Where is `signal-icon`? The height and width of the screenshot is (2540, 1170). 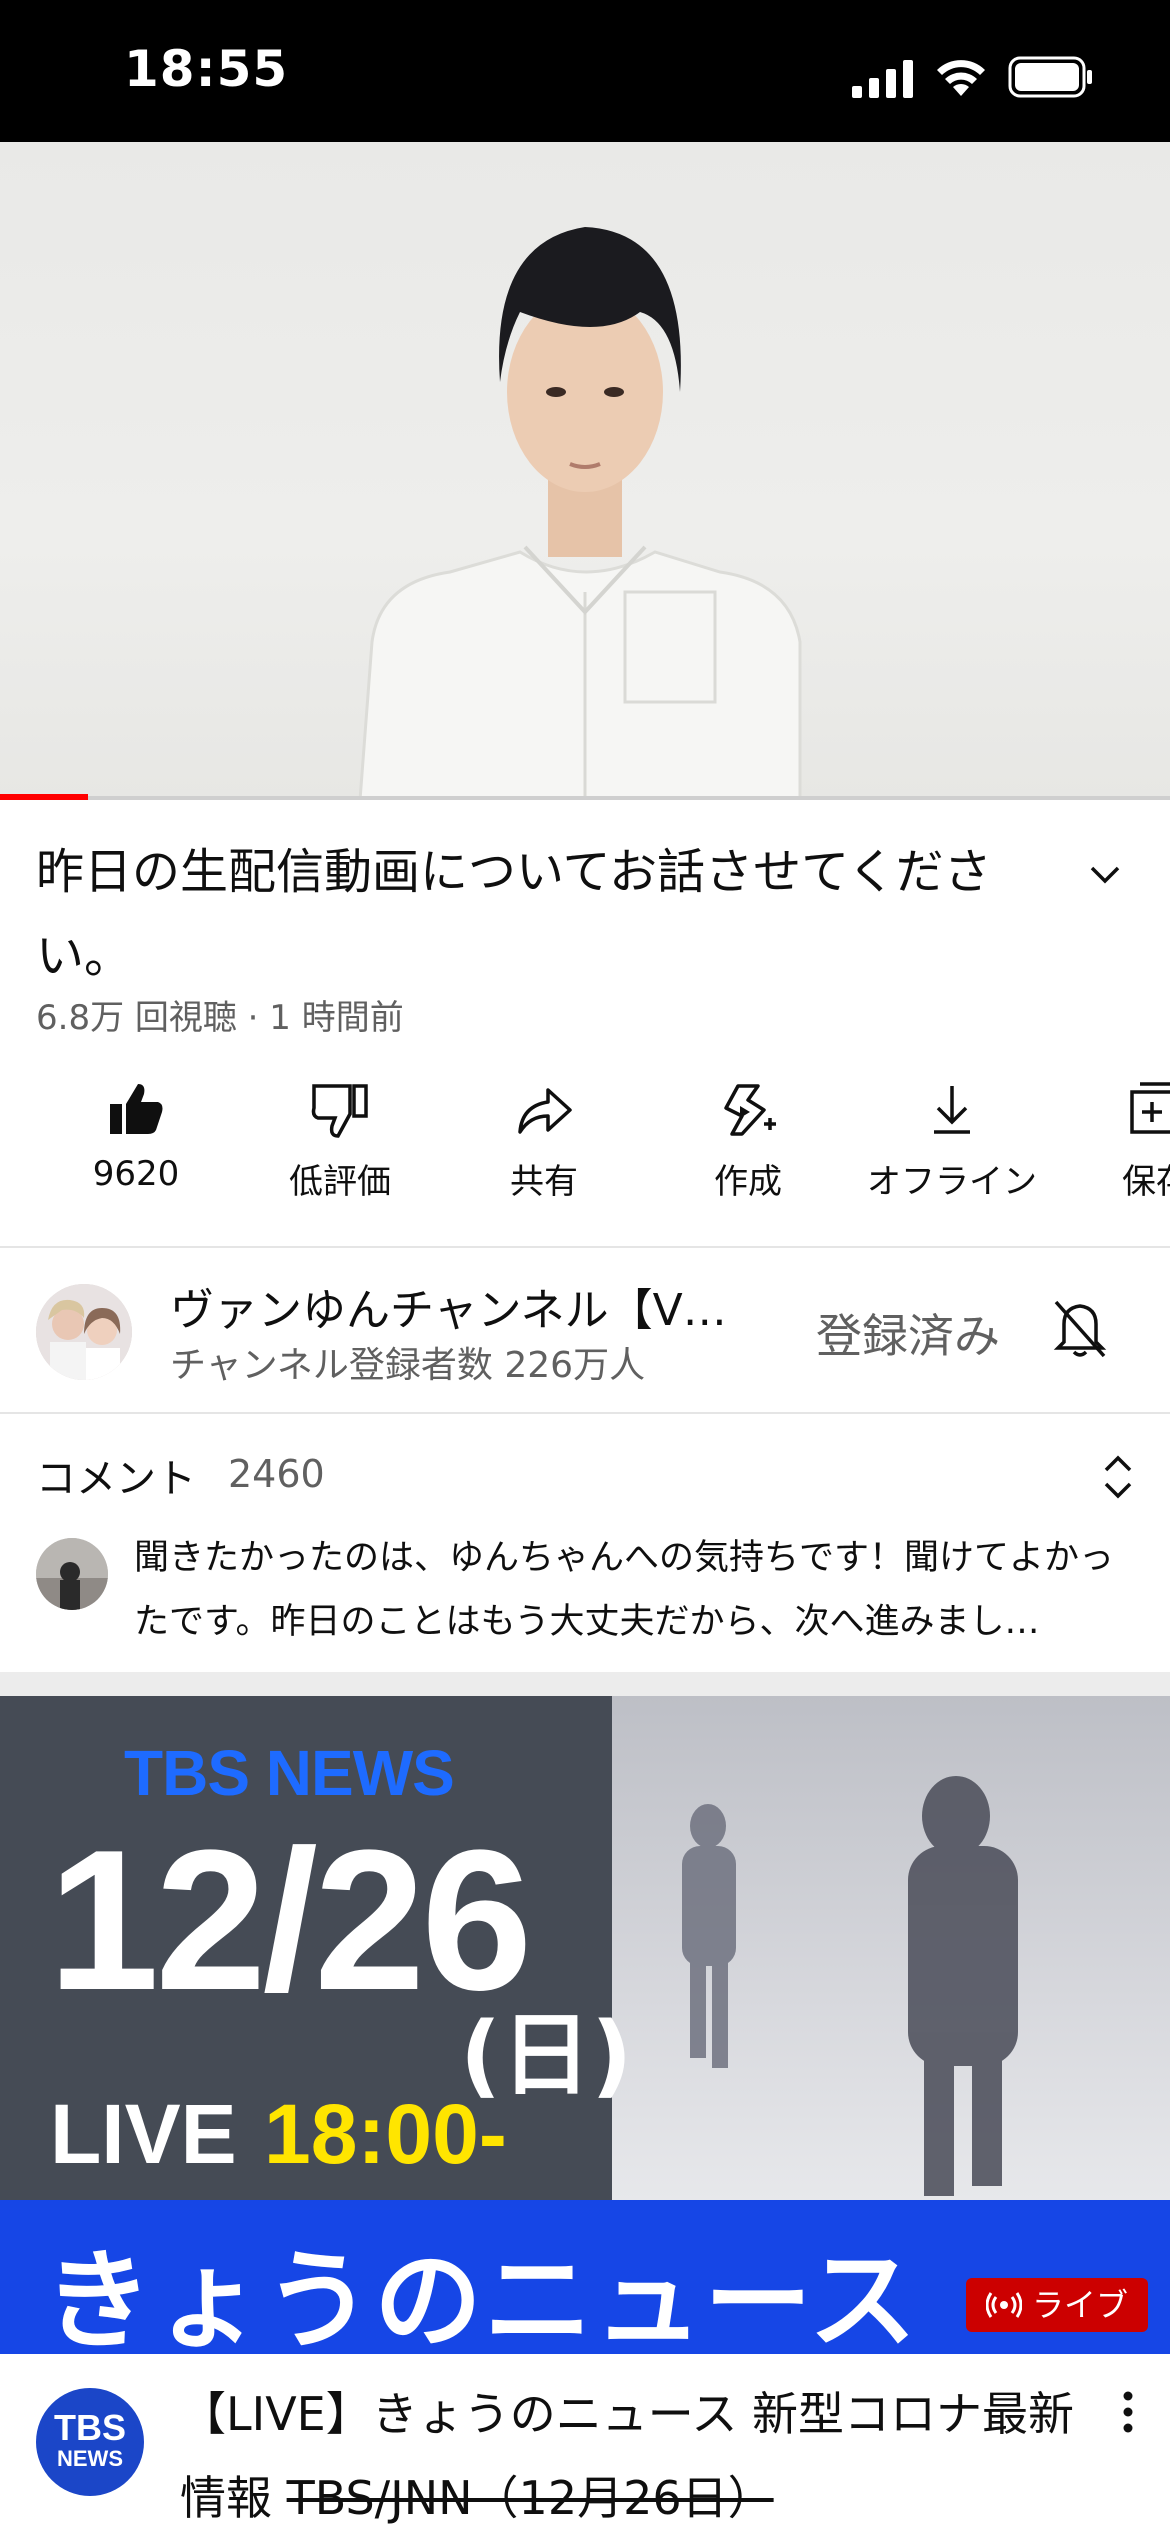
signal-icon is located at coordinates (882, 79).